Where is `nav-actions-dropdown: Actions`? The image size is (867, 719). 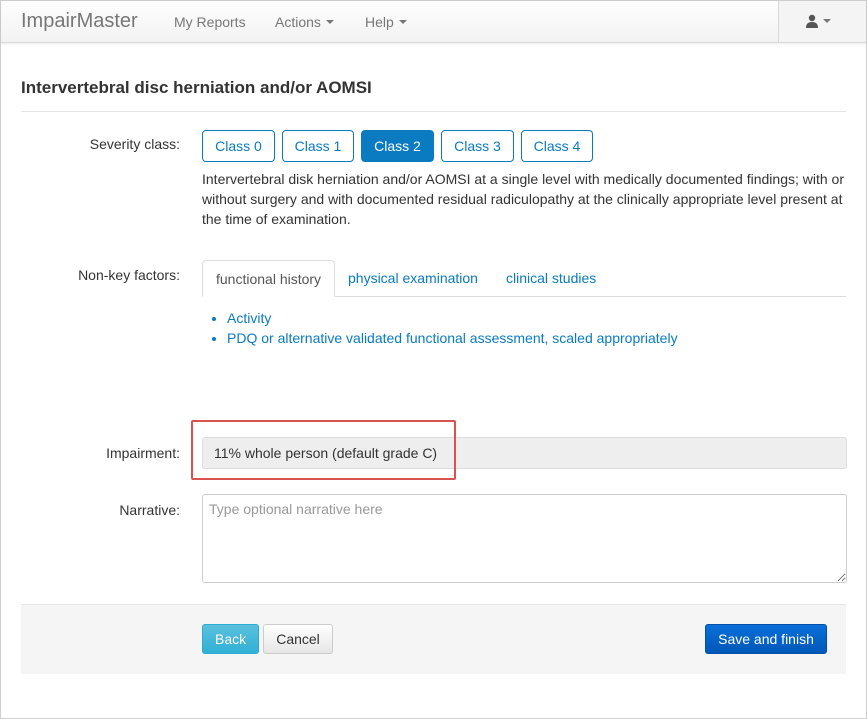
nav-actions-dropdown: Actions is located at coordinates (304, 22).